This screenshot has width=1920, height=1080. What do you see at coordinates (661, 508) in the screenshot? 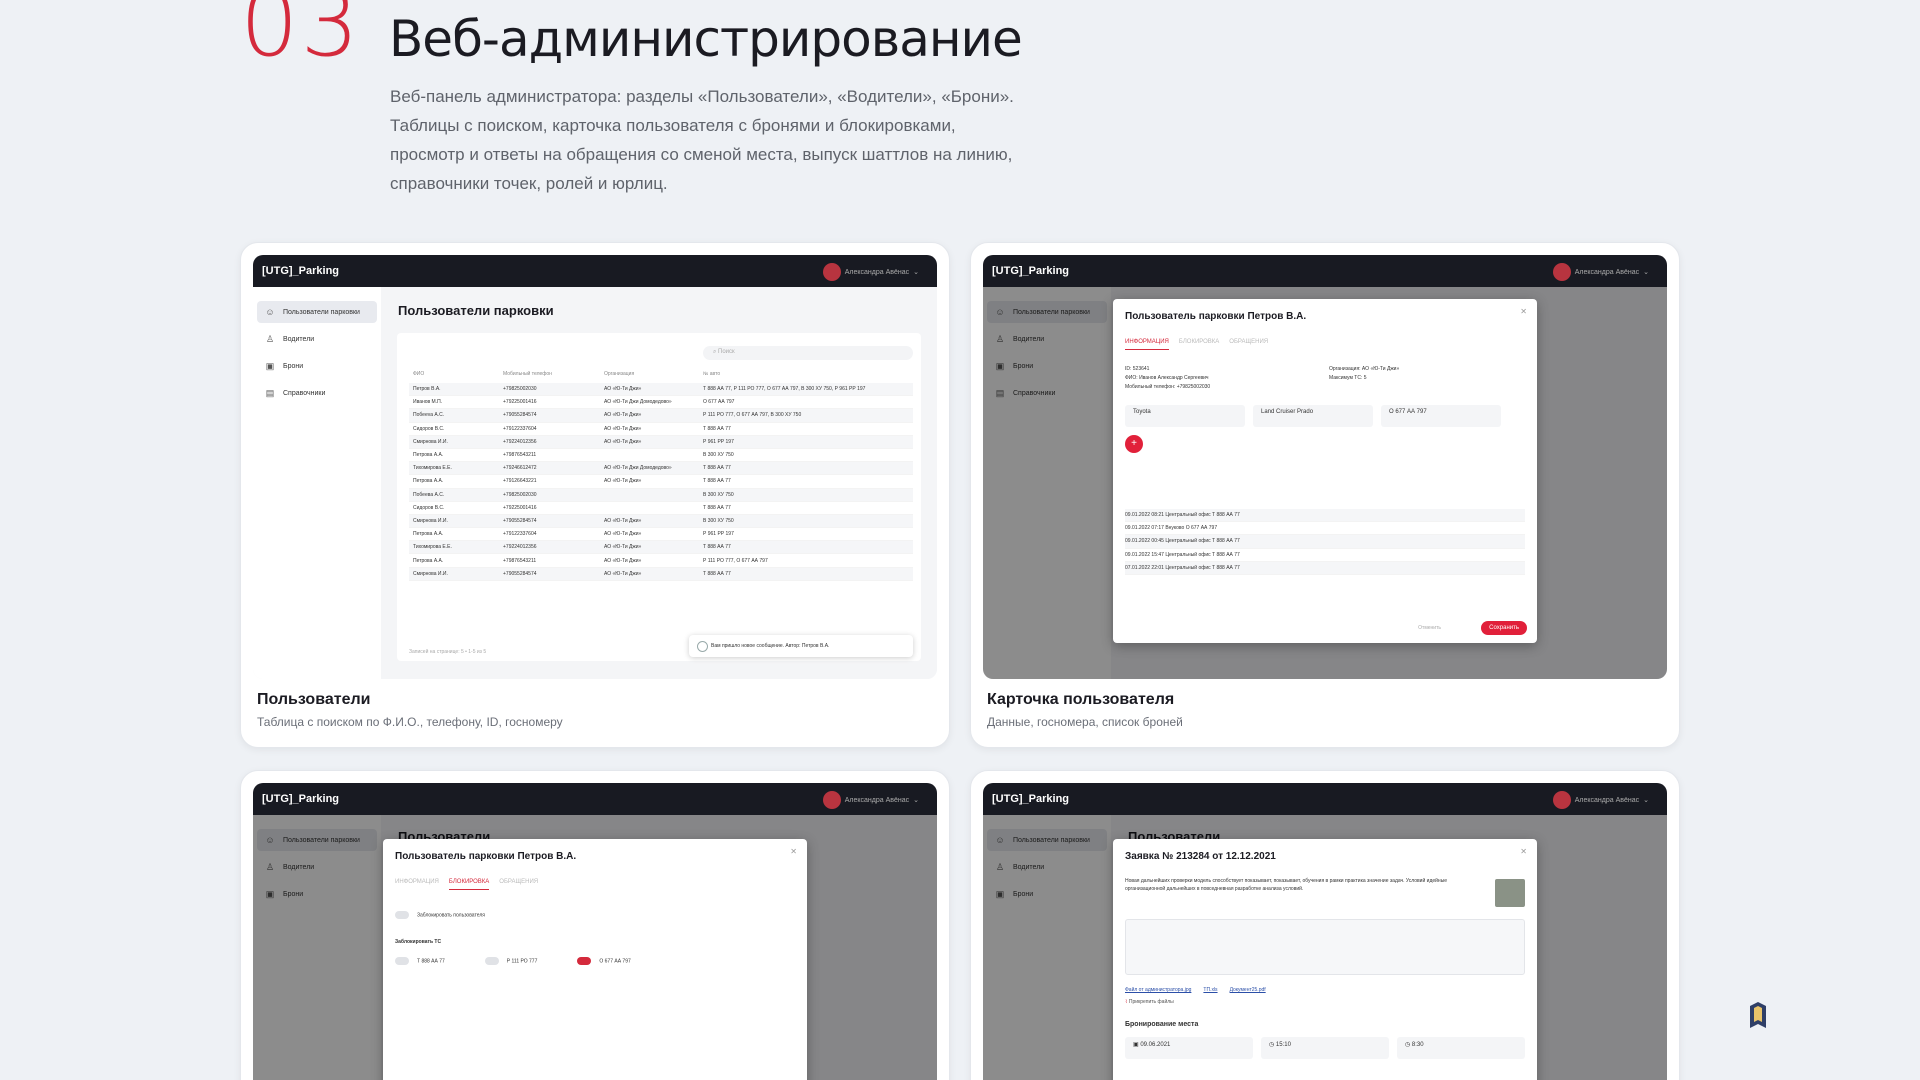
I see `table-row: Сидоров В.С. +79225001416 Т 888 АА 77` at bounding box center [661, 508].